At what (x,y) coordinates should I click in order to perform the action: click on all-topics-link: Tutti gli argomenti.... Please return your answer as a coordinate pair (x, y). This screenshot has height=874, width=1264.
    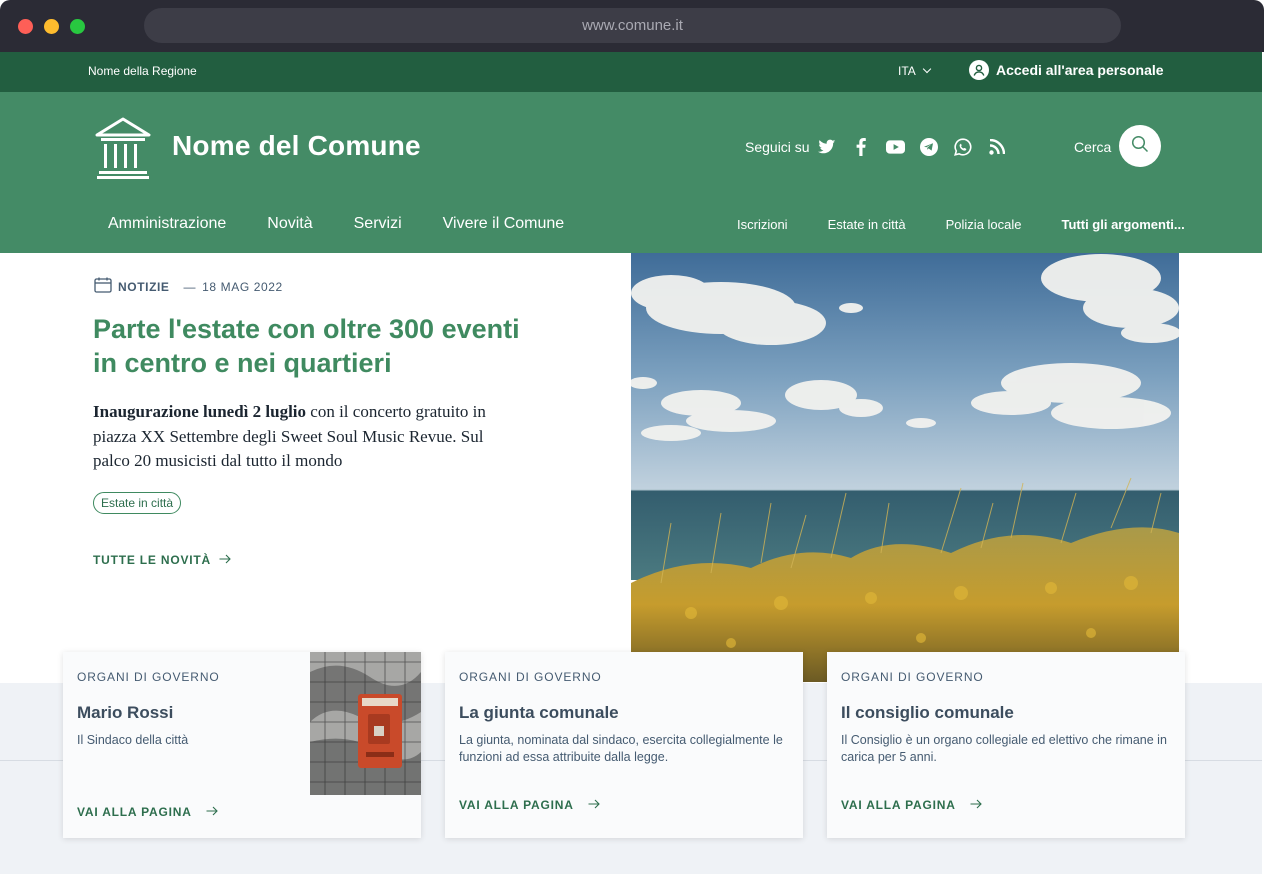
    Looking at the image, I should click on (1123, 224).